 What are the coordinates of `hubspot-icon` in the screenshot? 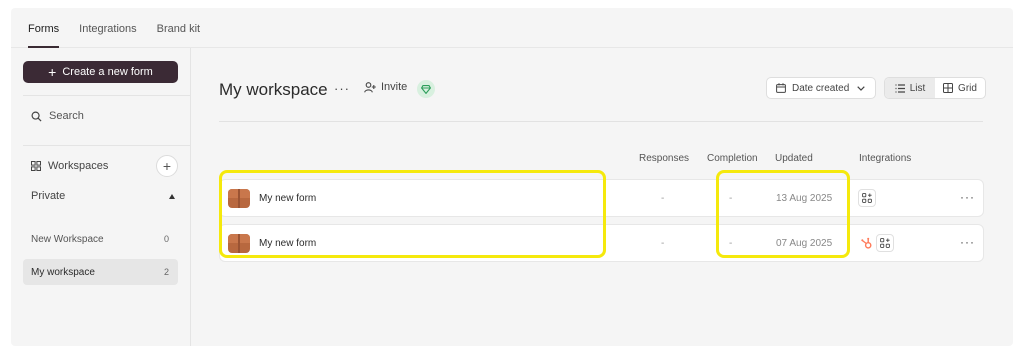 It's located at (867, 243).